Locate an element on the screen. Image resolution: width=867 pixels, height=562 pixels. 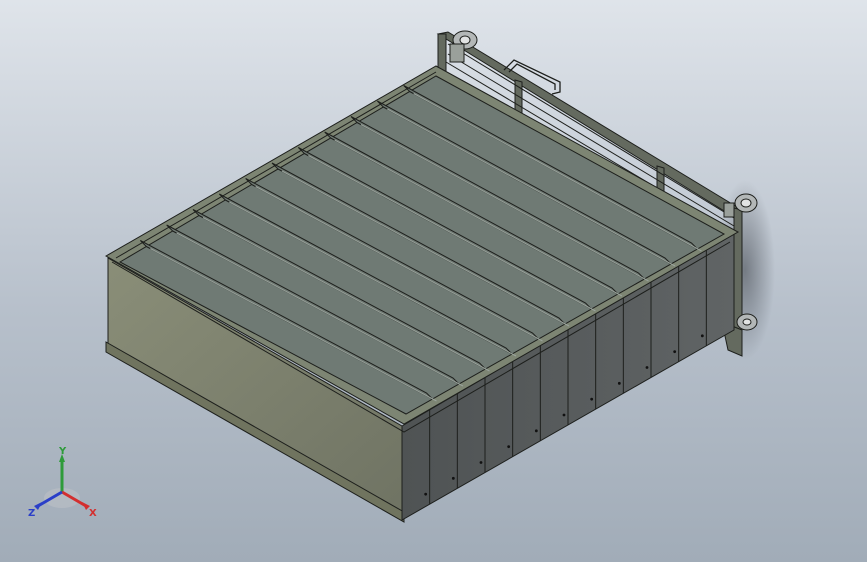
axis-triad: Y X Z is located at coordinates (62, 482).